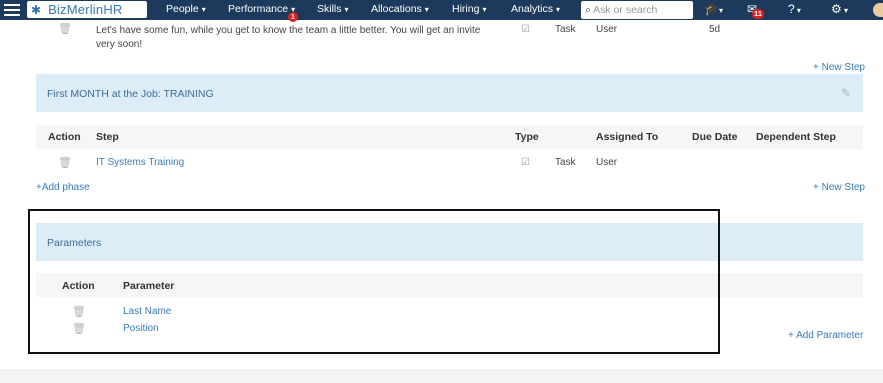 The height and width of the screenshot is (383, 883). I want to click on bee-logo-icon: ✱, so click(36, 10).